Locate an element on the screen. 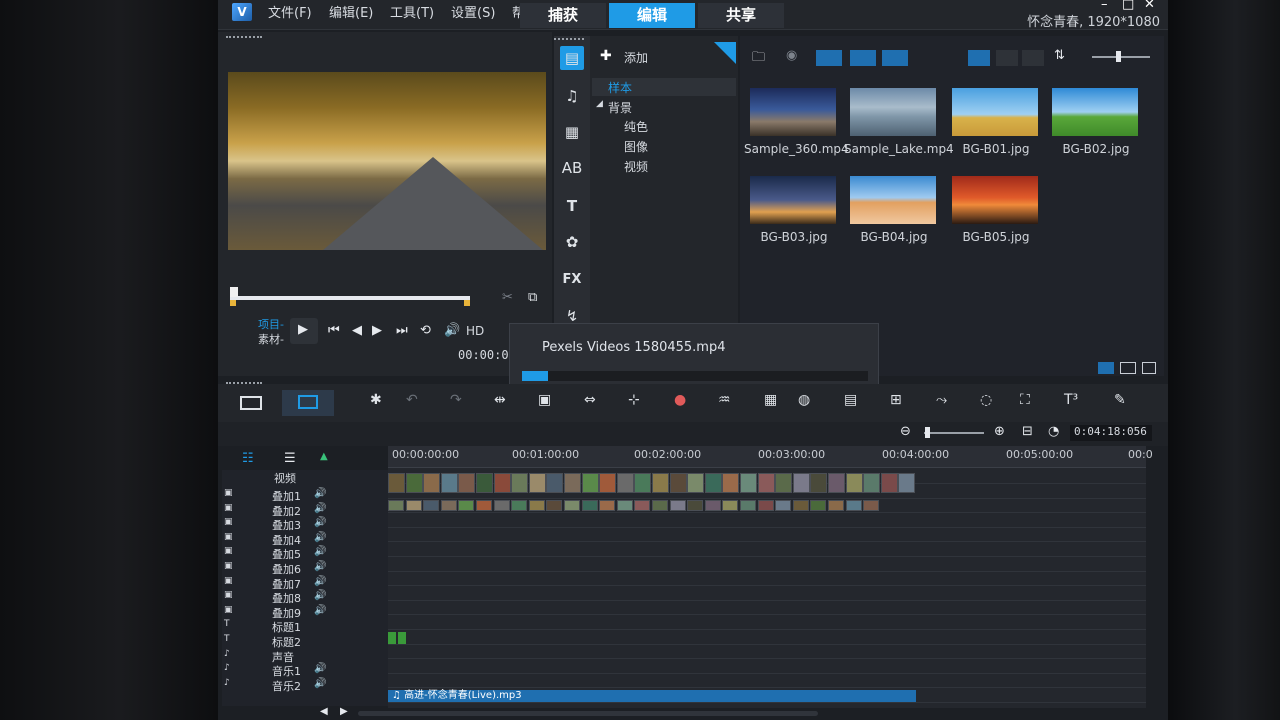 The width and height of the screenshot is (1280, 720). subtitle-icon: ▤ is located at coordinates (850, 400).